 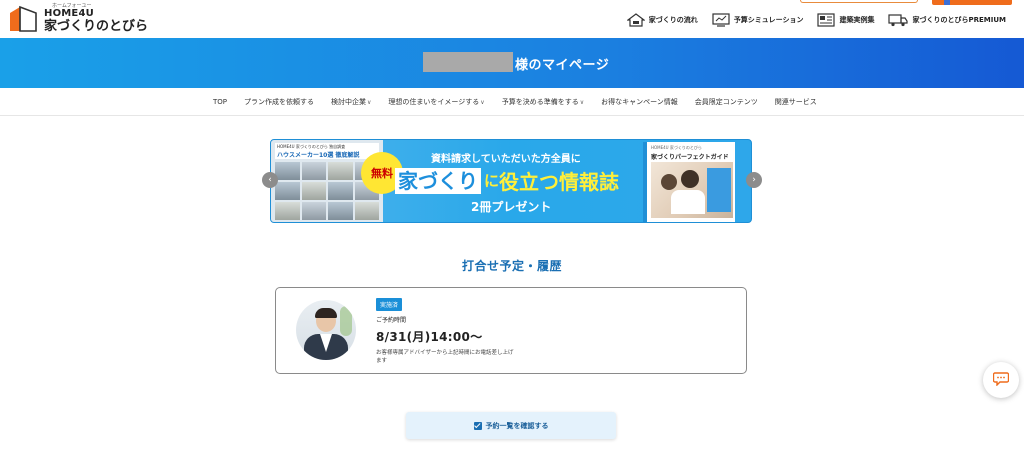 I want to click on subnav-item-request-plan: プラン作成を依頼する, so click(x=279, y=102).